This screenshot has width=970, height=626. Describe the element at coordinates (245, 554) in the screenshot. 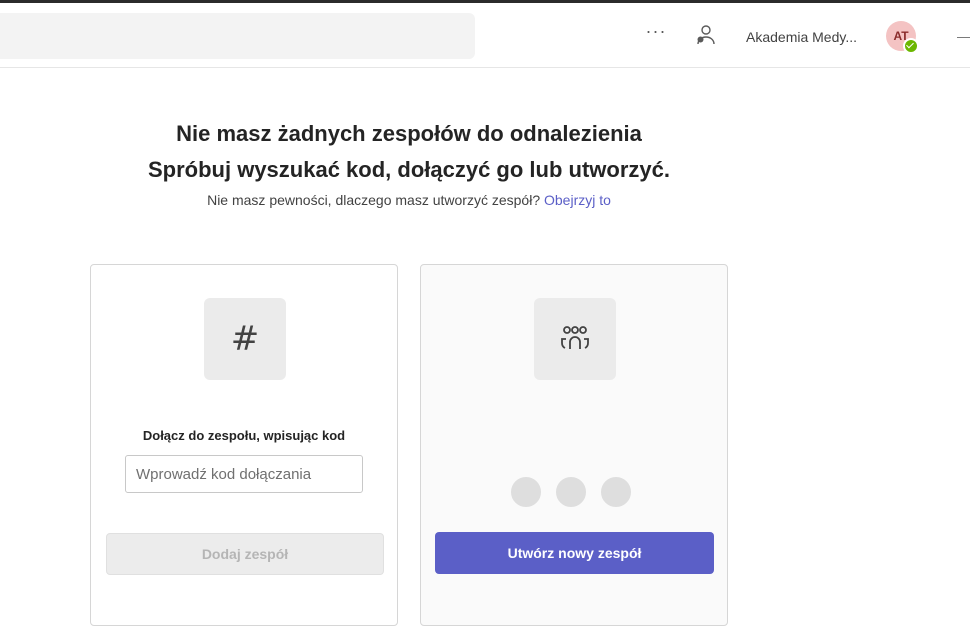

I see `add-team-button: Dodaj zespół` at that location.